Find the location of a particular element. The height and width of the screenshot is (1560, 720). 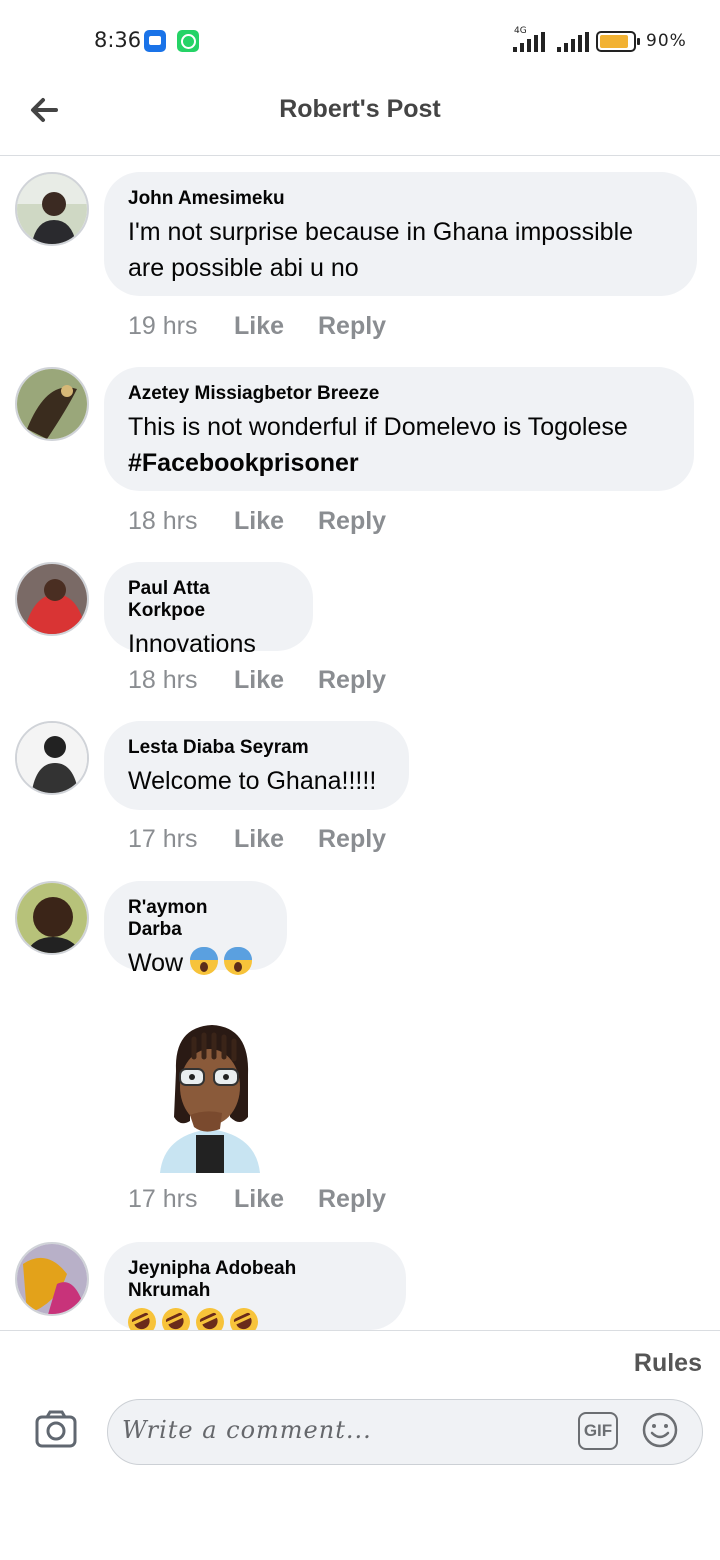

comment-author: Lesta Diaba Seyram is located at coordinates (256, 748).